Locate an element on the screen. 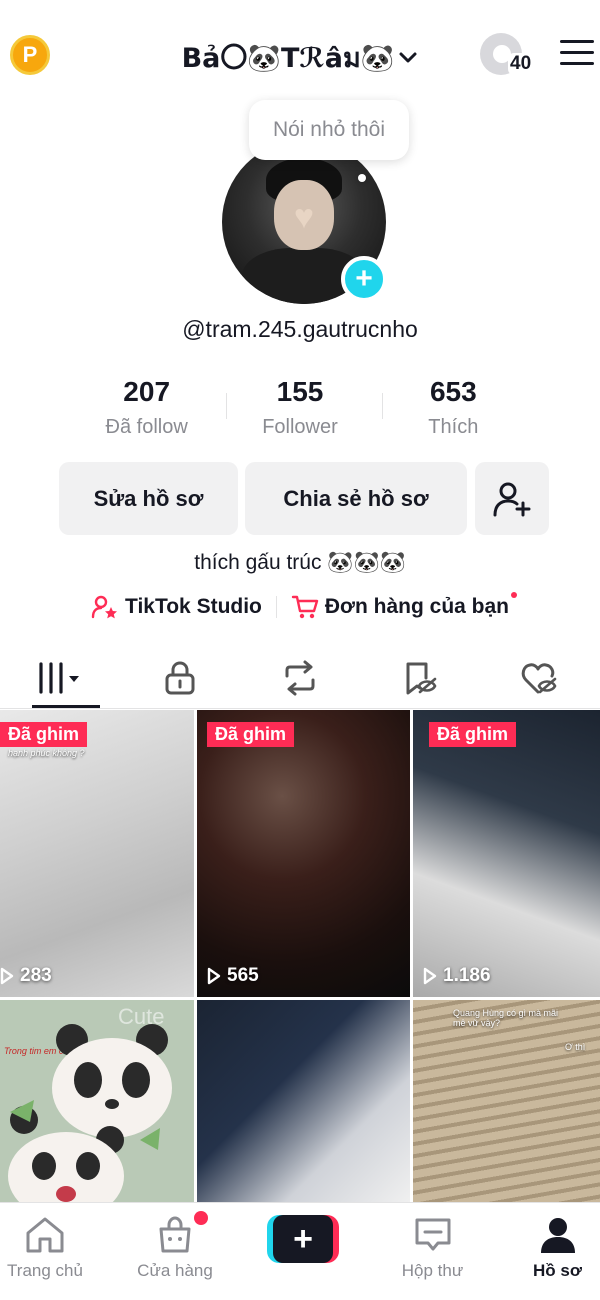  lock-icon is located at coordinates (180, 678).